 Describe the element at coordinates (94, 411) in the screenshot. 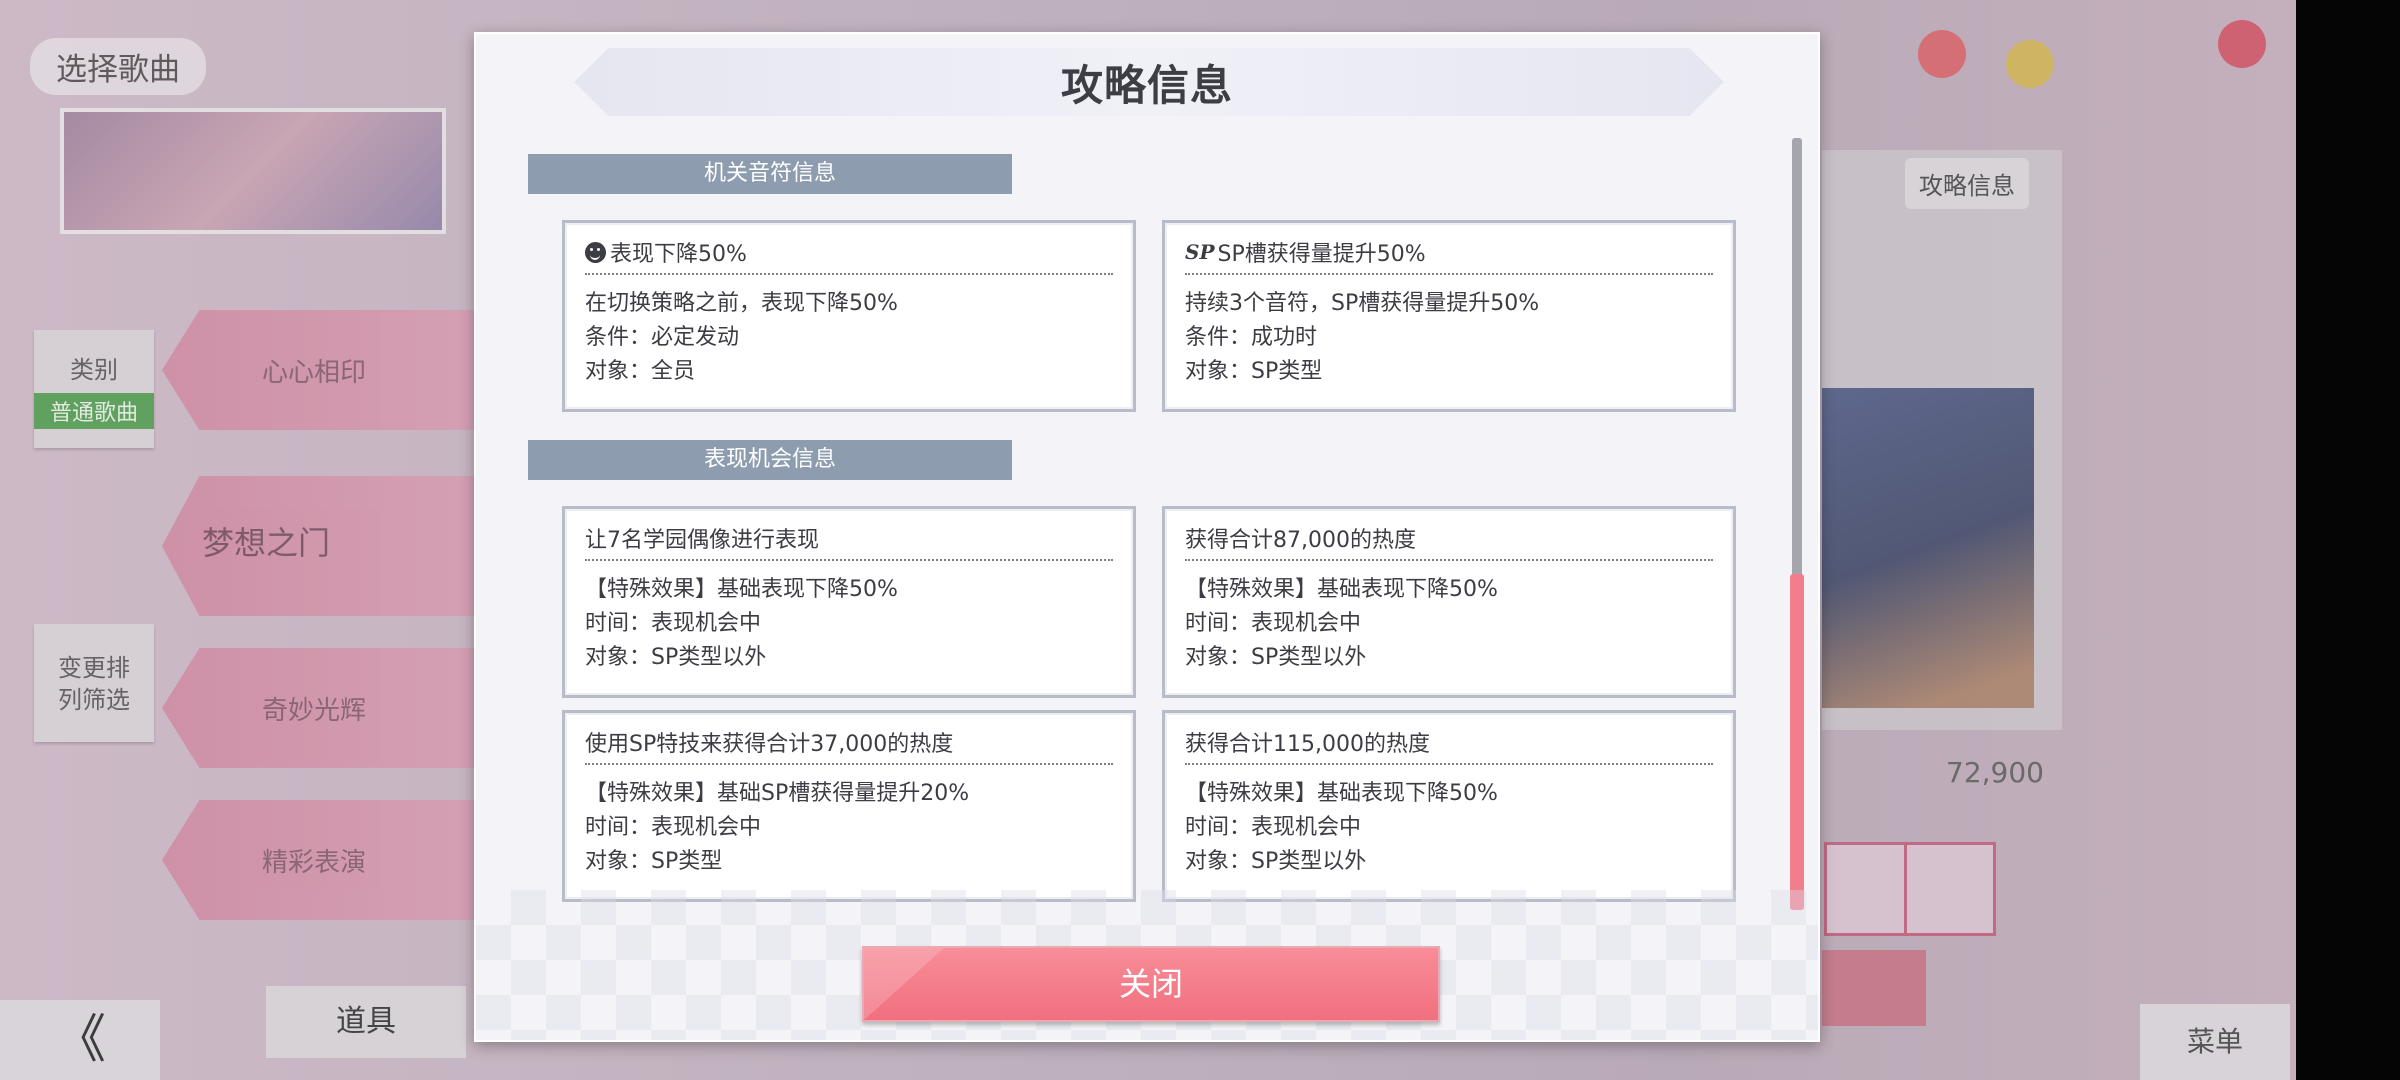

I see `category-filter-value: 普通歌曲` at that location.